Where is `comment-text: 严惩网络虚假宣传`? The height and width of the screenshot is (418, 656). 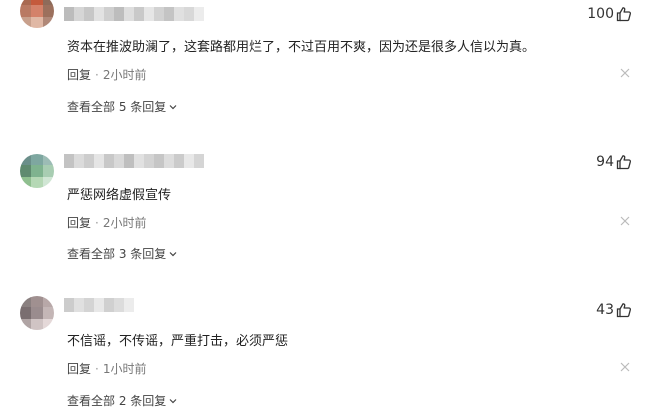
comment-text: 严惩网络虚假宣传 is located at coordinates (119, 195).